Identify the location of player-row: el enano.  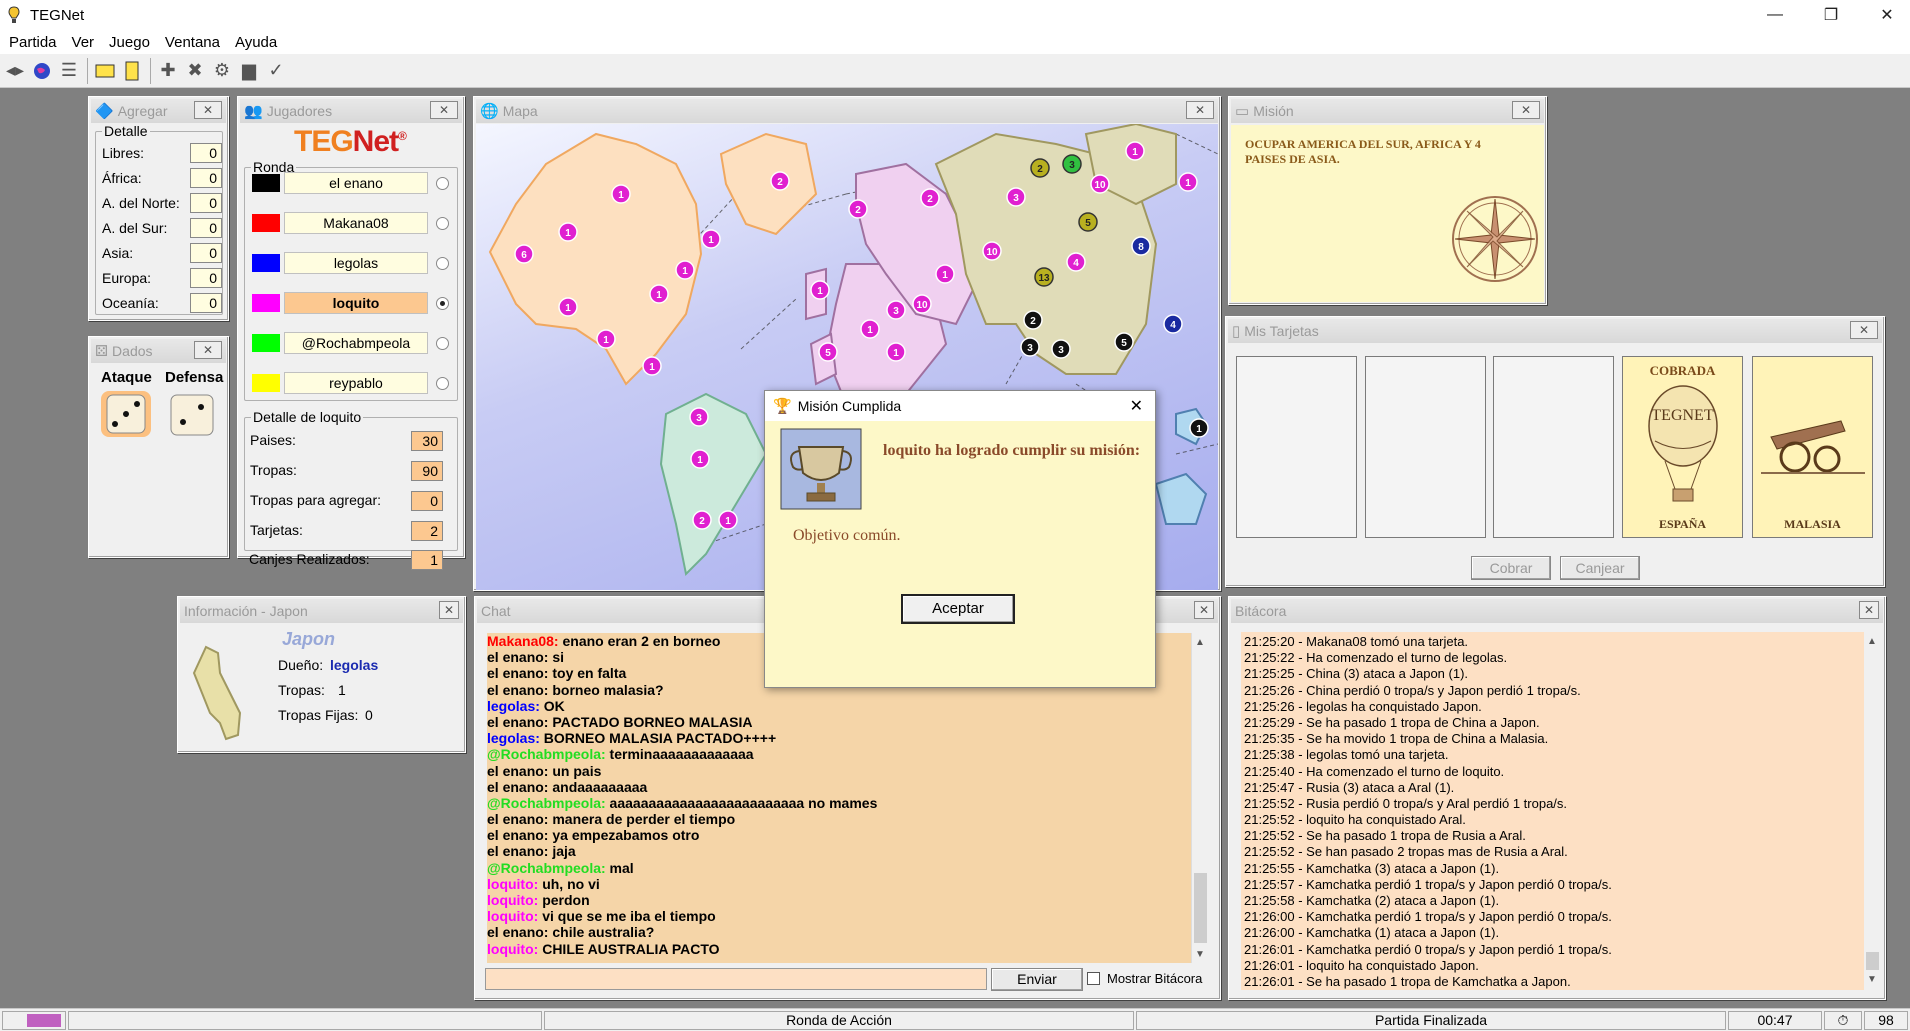
(348, 183).